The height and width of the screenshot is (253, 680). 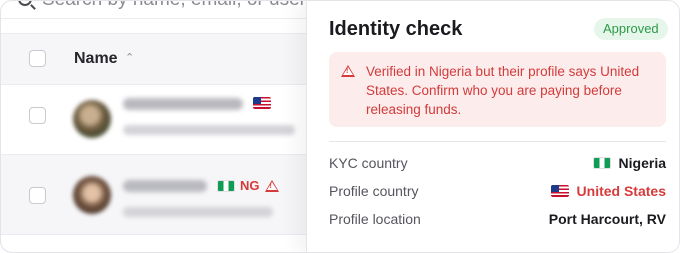 I want to click on table-row: NG, so click(x=153, y=195).